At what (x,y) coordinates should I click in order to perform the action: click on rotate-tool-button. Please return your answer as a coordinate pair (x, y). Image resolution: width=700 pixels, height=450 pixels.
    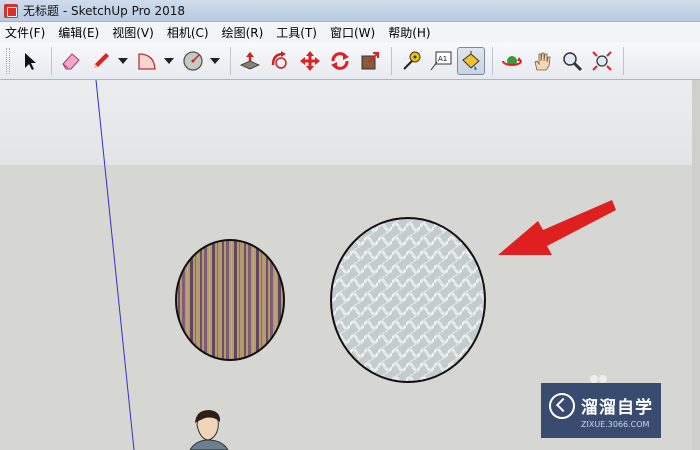
    Looking at the image, I should click on (340, 61).